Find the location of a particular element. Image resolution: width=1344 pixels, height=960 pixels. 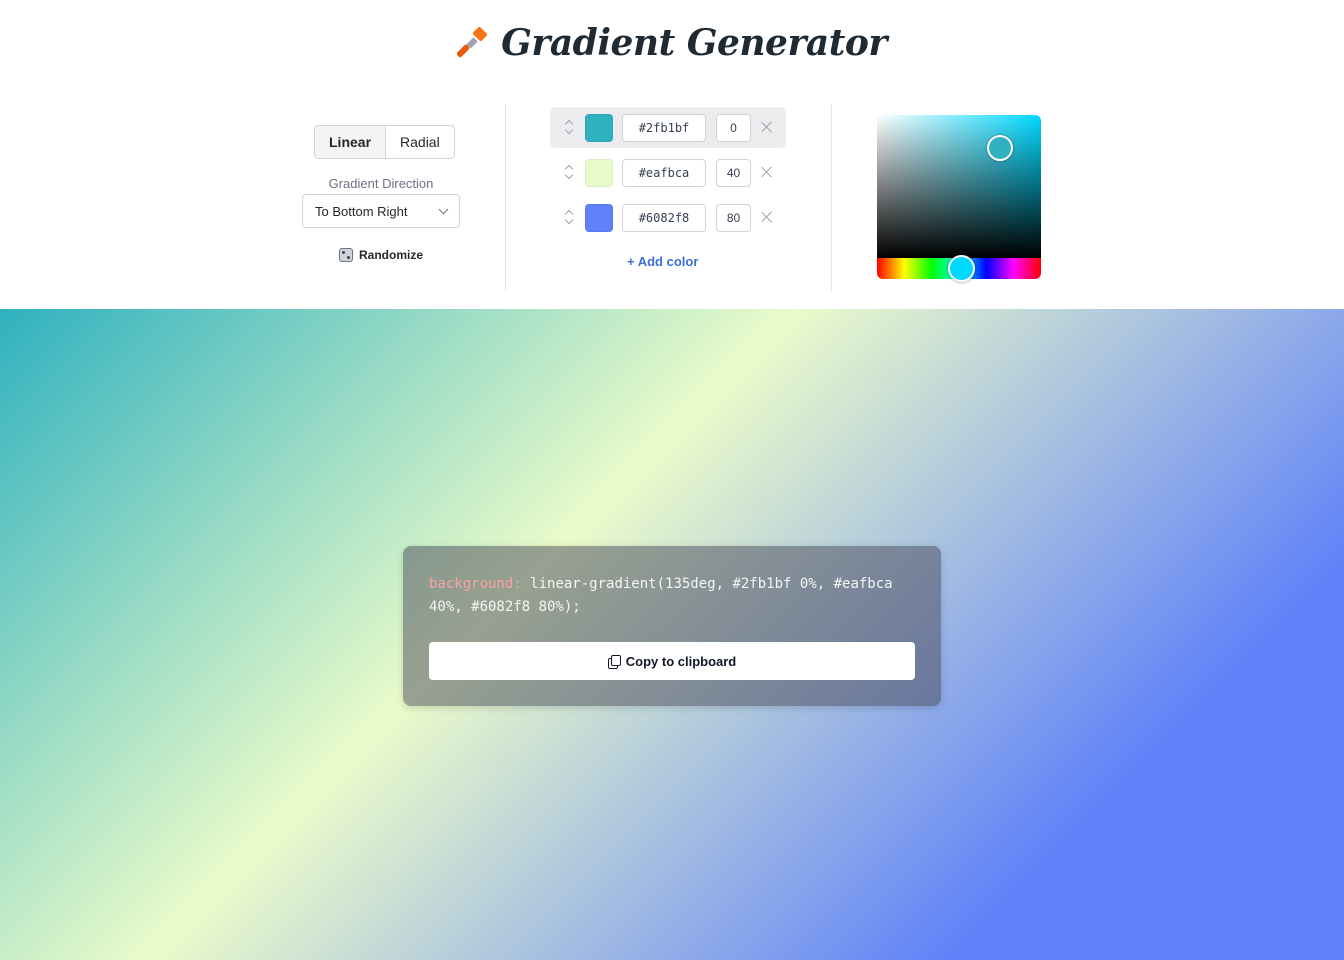

direction-value: To Bottom Right is located at coordinates (361, 211).